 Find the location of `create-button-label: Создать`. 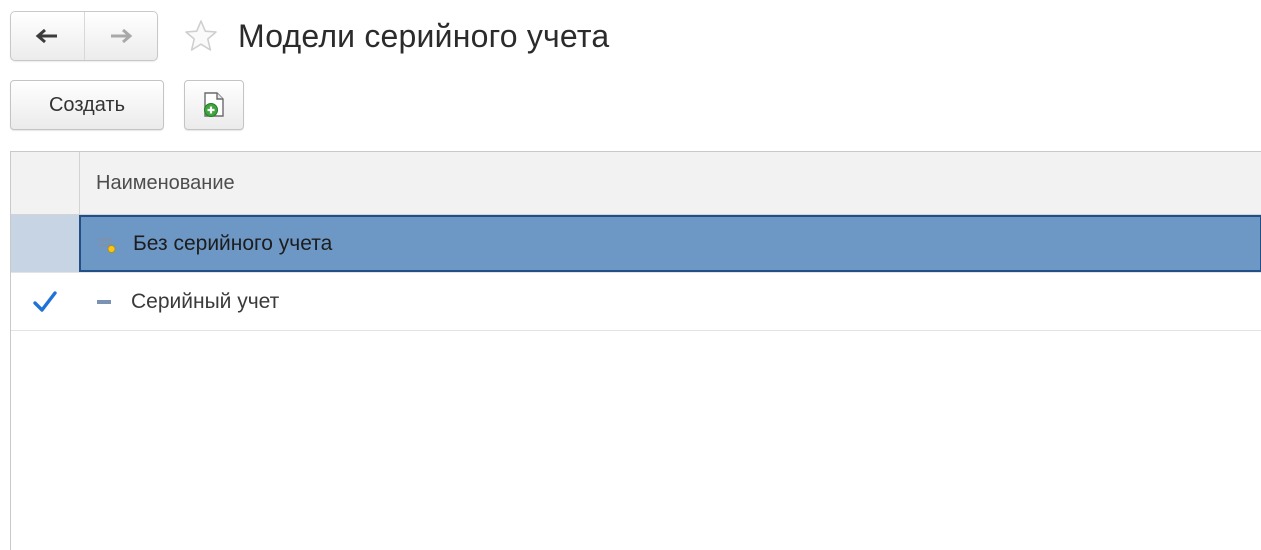

create-button-label: Создать is located at coordinates (86, 104).